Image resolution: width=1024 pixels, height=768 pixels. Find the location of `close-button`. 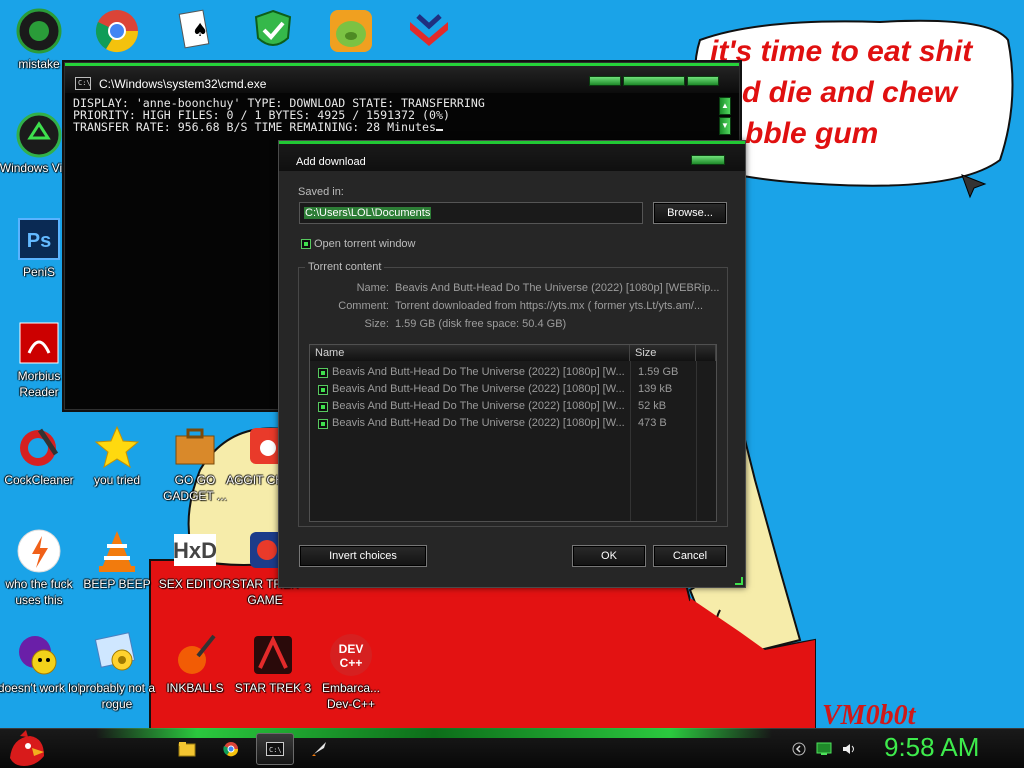

close-button is located at coordinates (703, 81).